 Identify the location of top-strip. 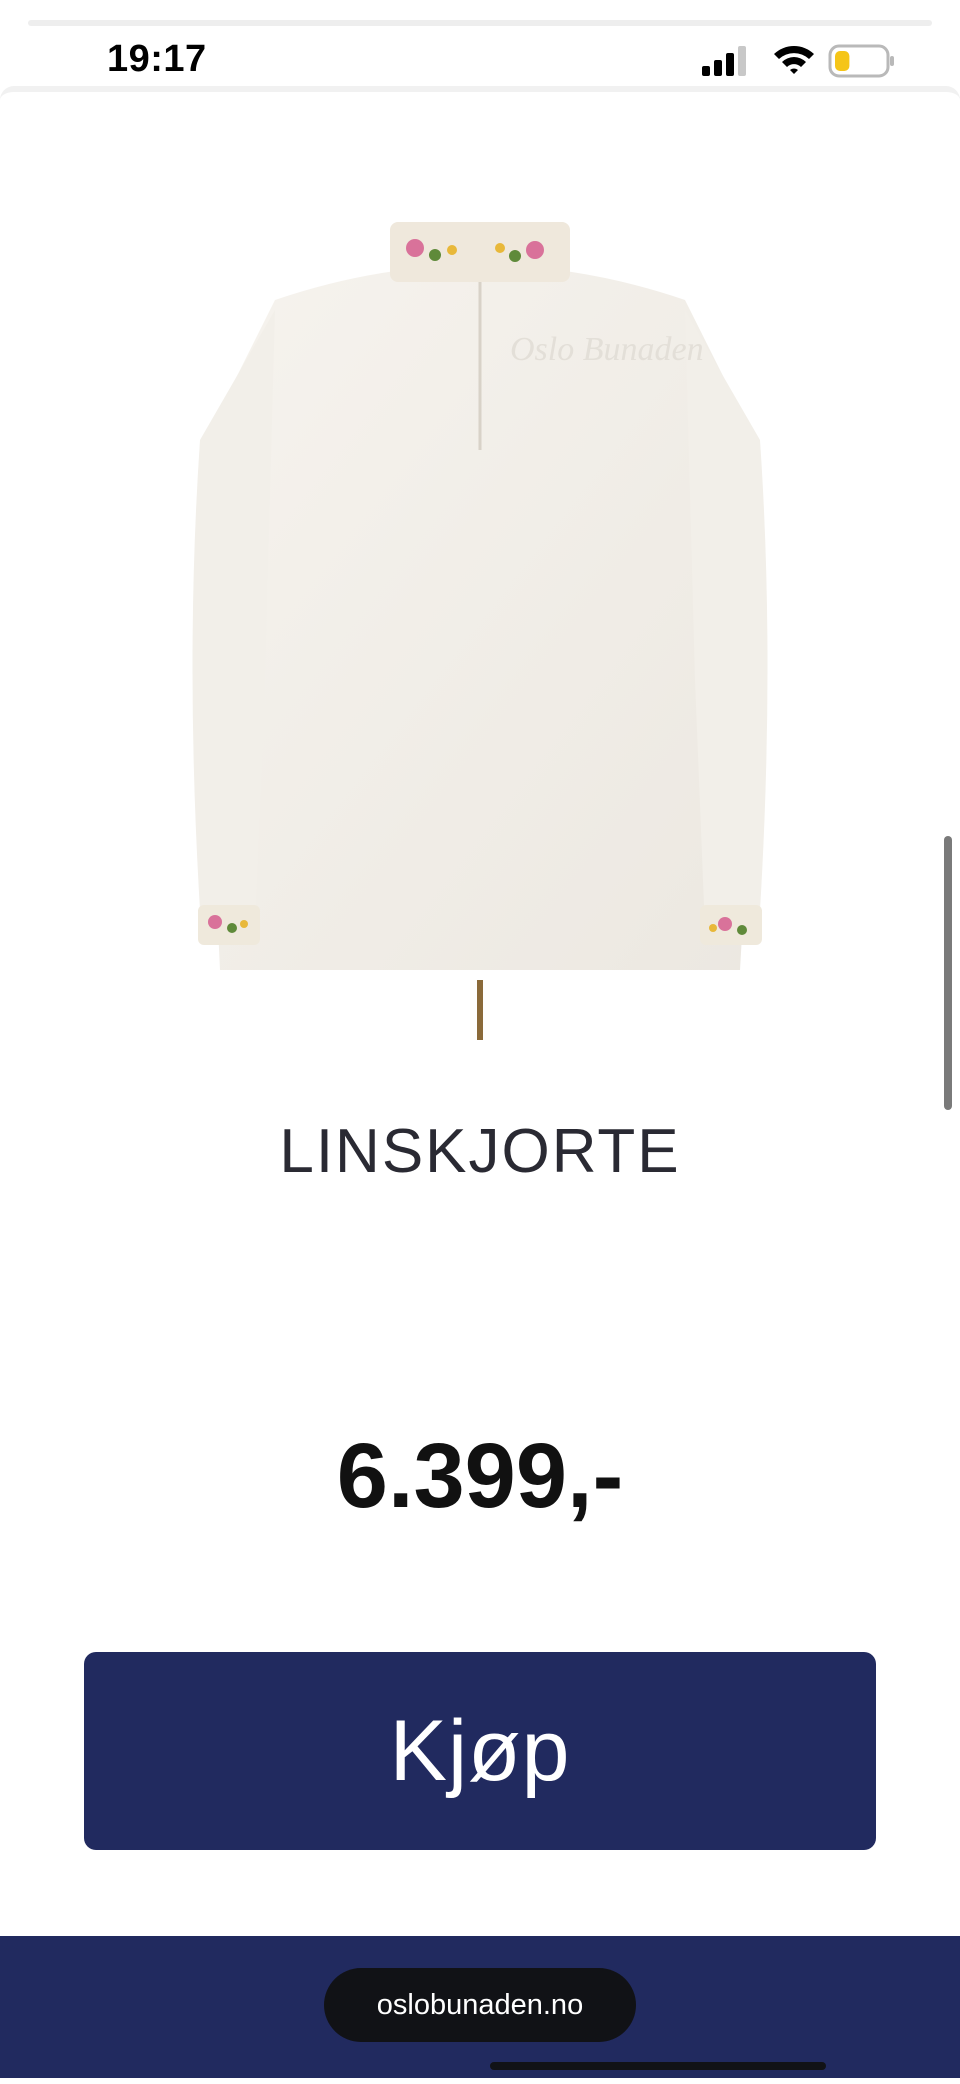
(480, 15).